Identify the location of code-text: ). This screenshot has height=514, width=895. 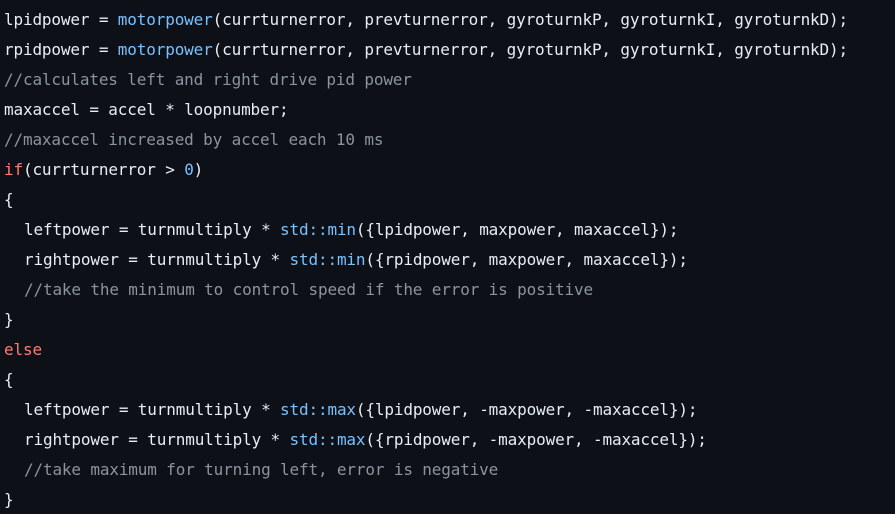
(198, 169).